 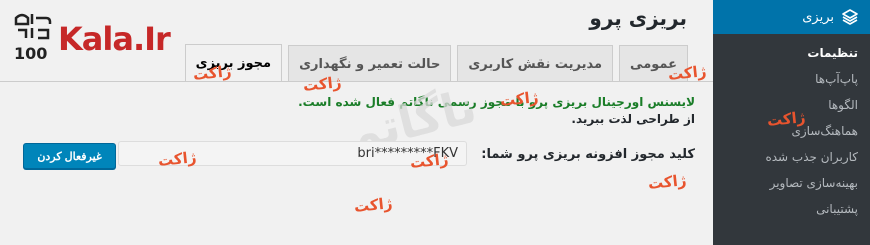 I want to click on sidebar-item-leads: کاربران جذب شده, so click(x=791, y=157).